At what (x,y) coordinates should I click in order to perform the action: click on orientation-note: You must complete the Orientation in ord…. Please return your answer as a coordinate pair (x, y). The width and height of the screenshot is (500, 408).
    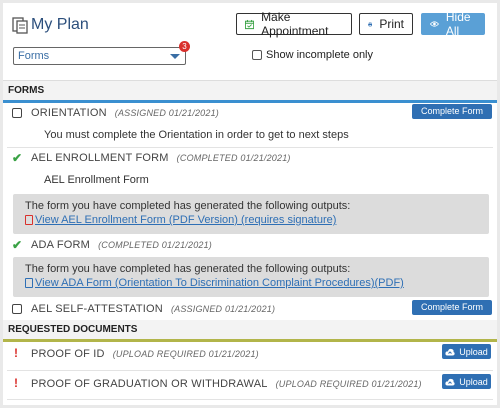
    Looking at the image, I should click on (196, 135).